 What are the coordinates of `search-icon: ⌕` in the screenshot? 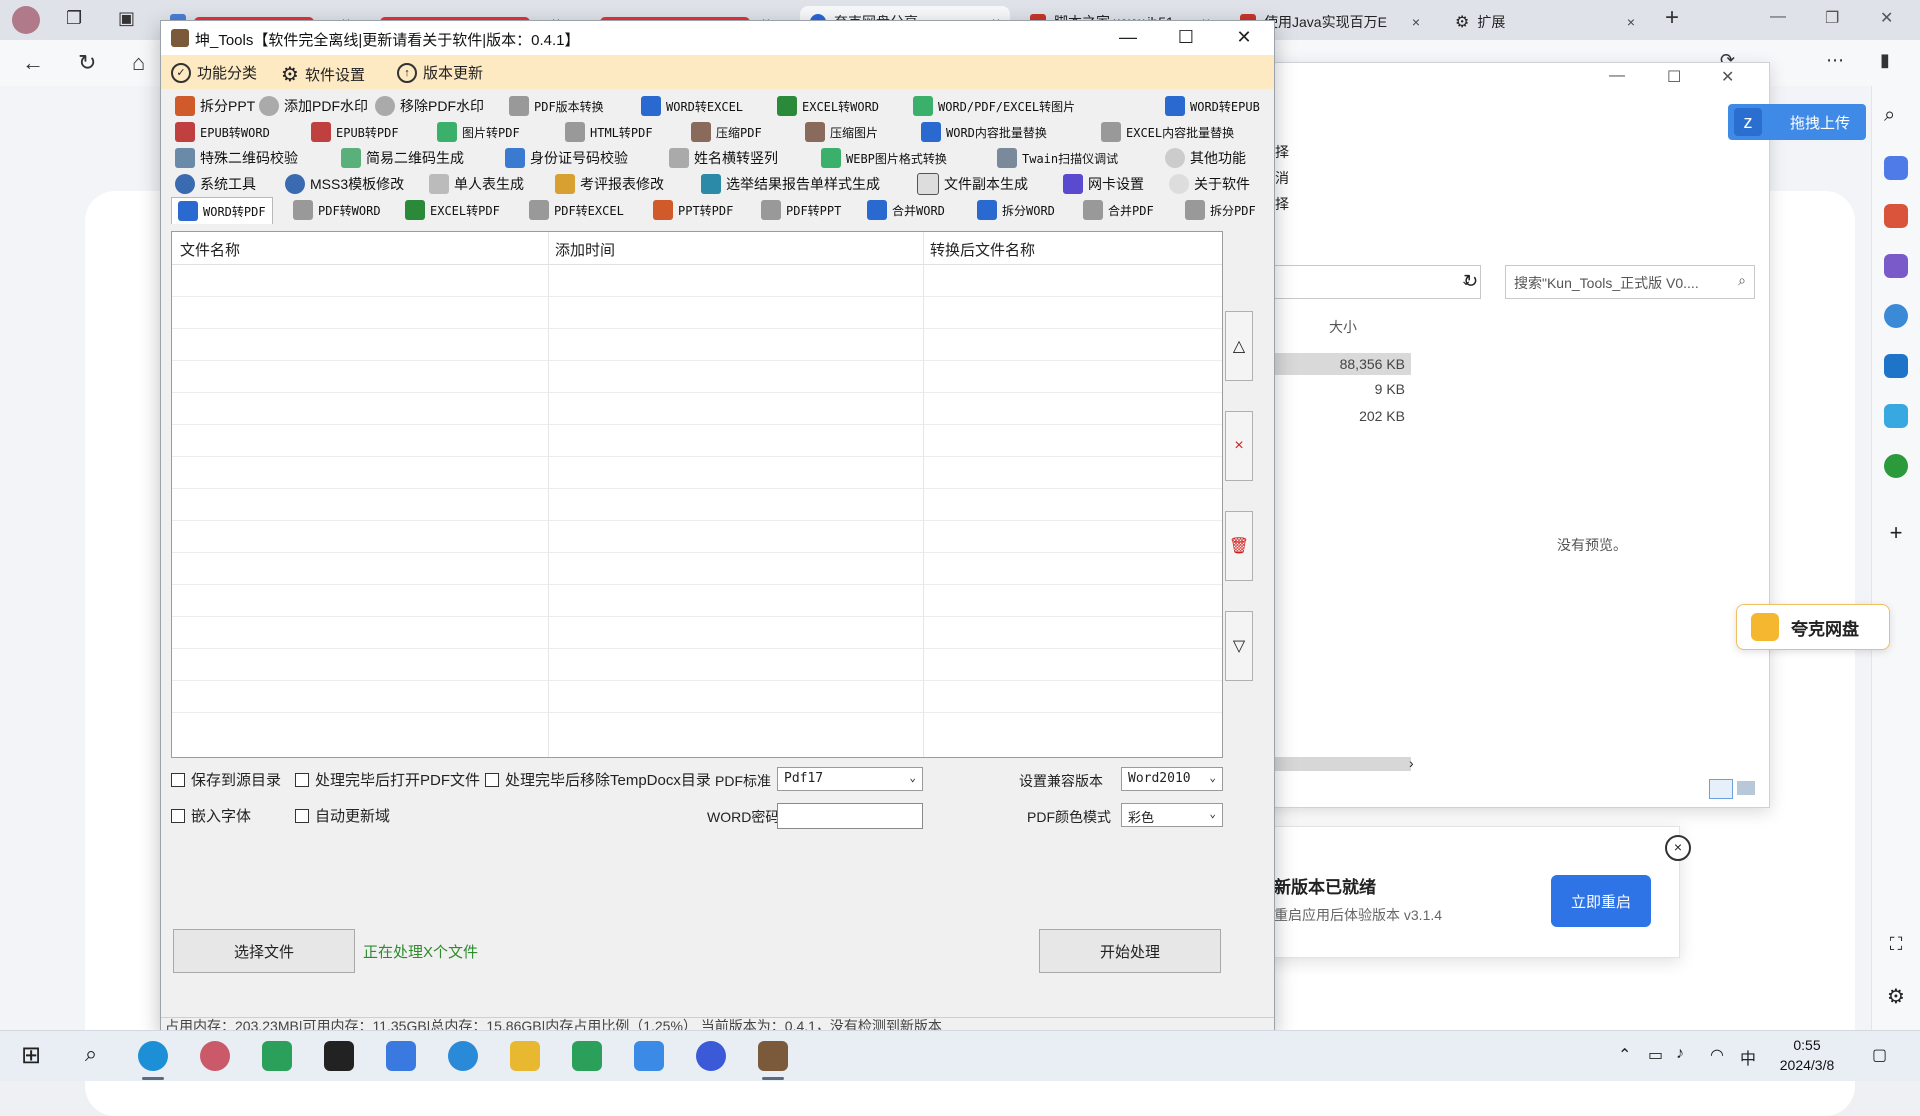 It's located at (91, 1056).